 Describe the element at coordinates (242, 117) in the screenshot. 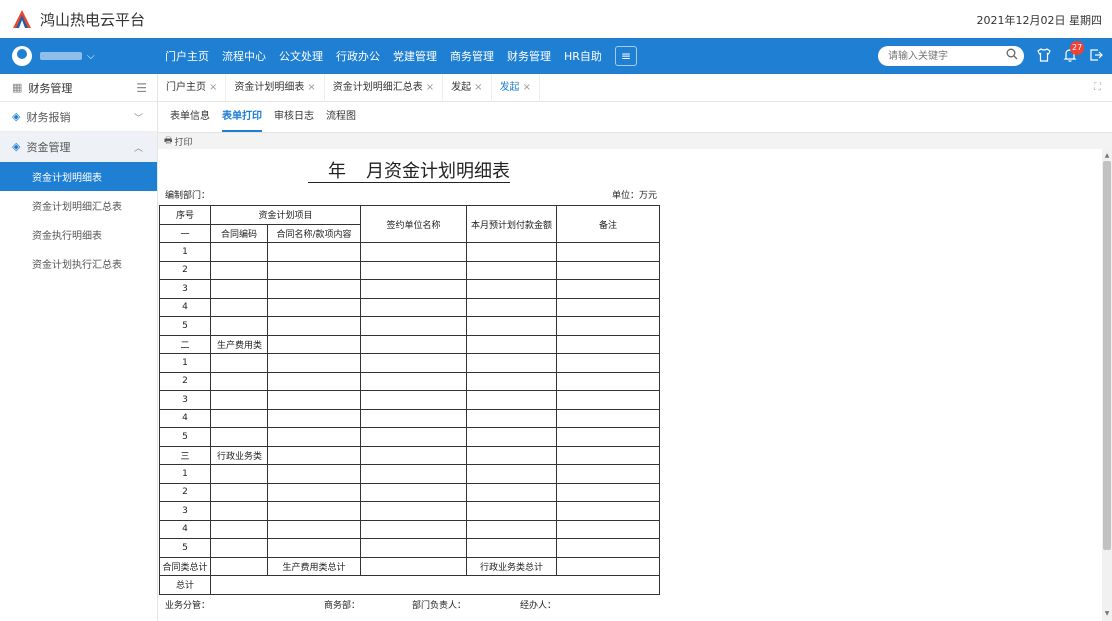

I see `subtab-1: 表单打印` at that location.